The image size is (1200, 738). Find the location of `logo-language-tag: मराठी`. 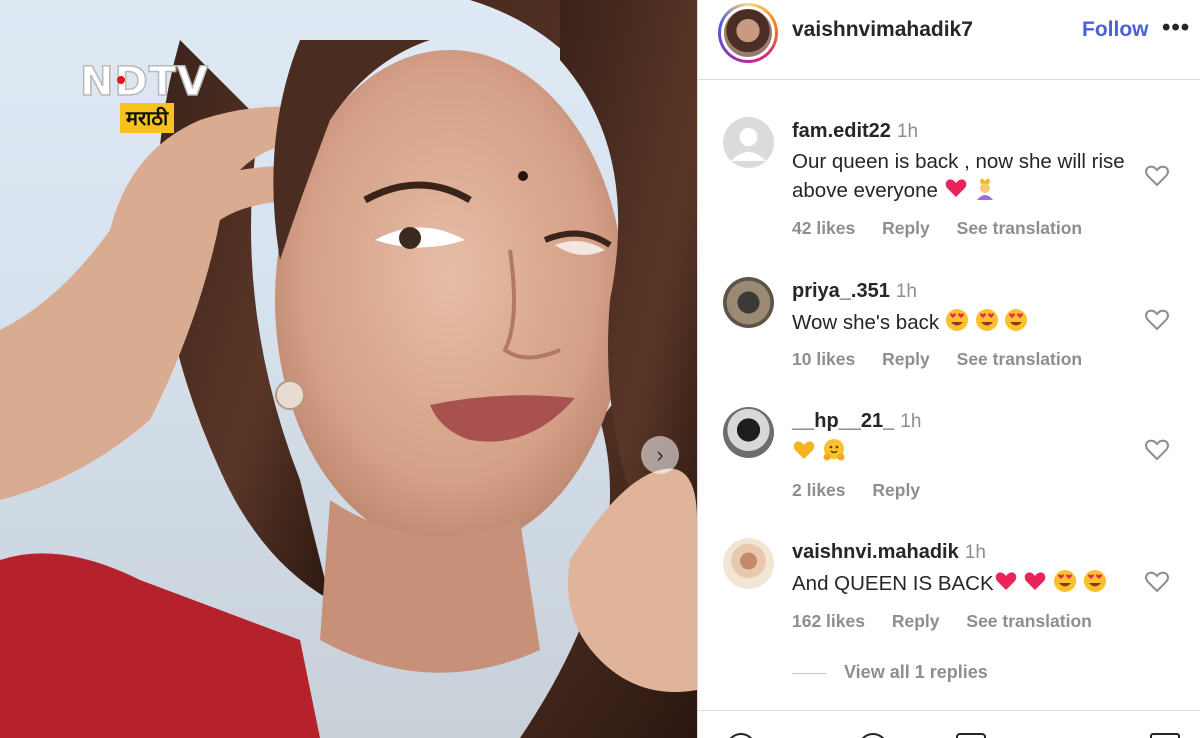

logo-language-tag: मराठी is located at coordinates (147, 118).